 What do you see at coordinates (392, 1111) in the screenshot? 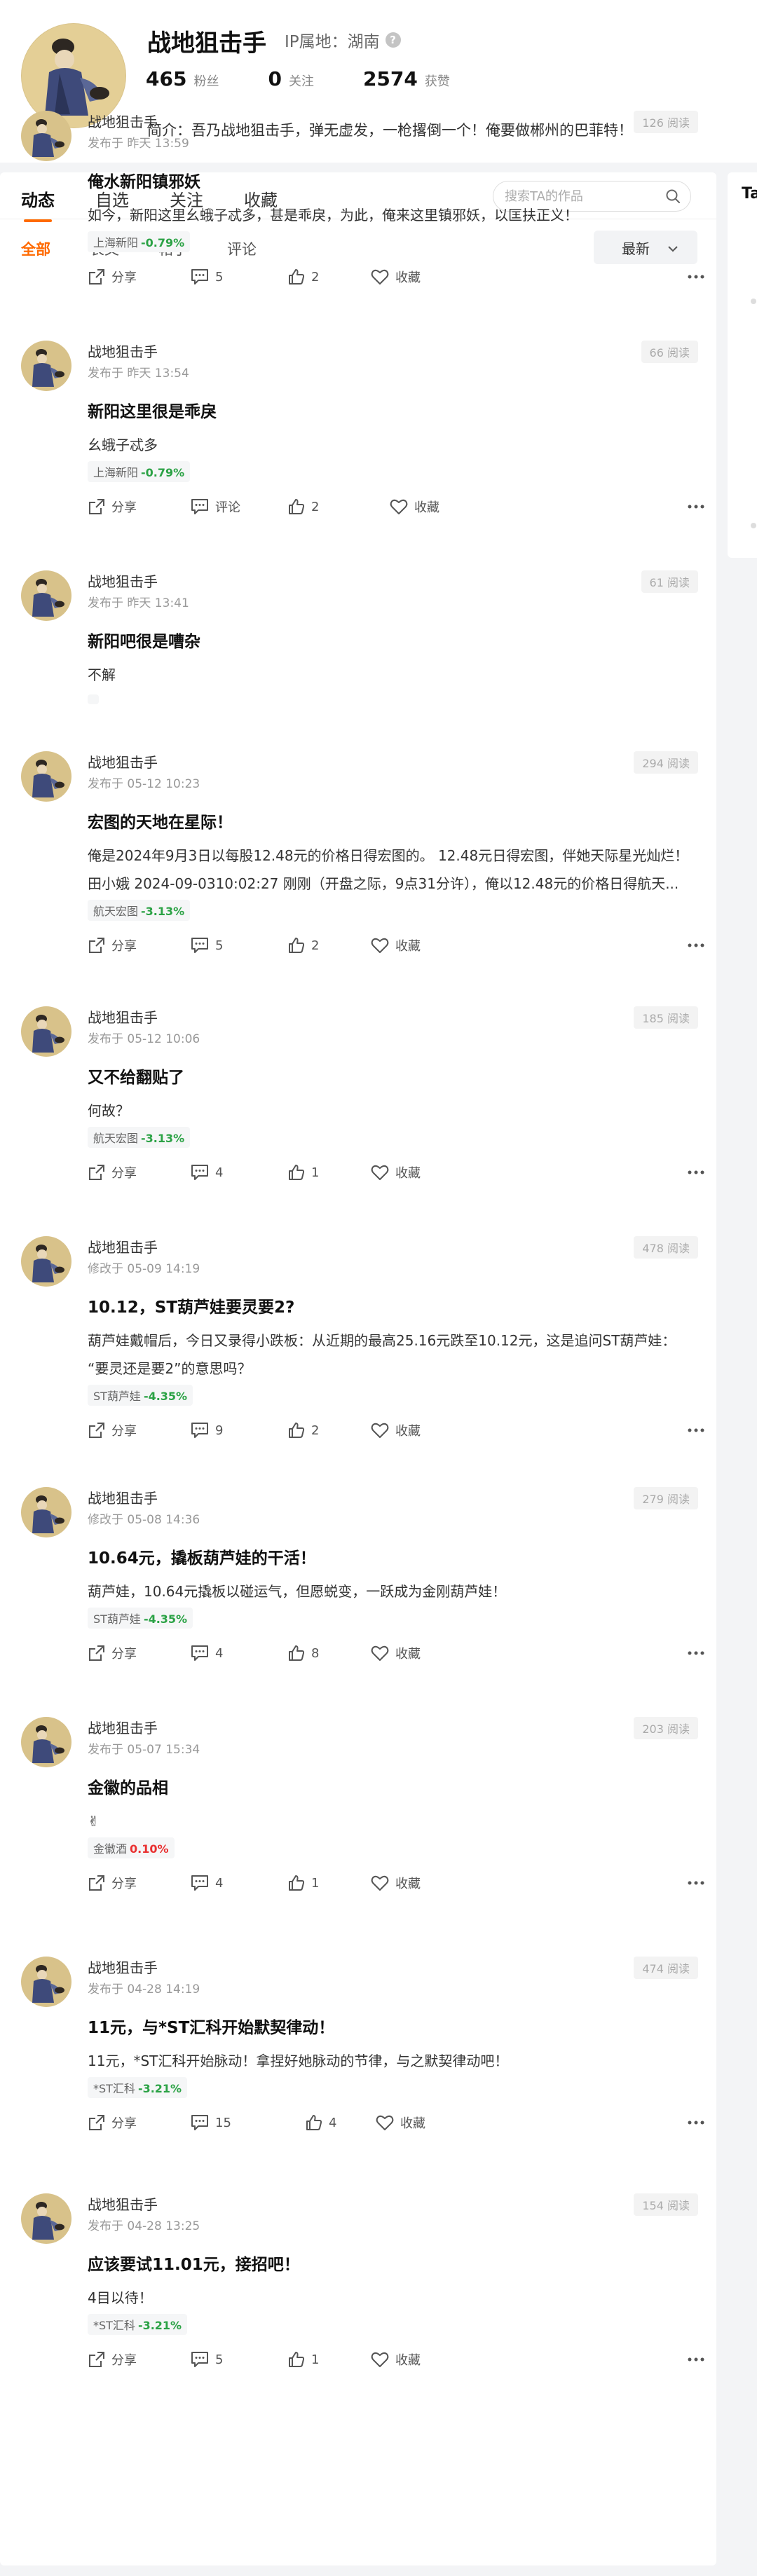
I see `post-body: 何故？` at bounding box center [392, 1111].